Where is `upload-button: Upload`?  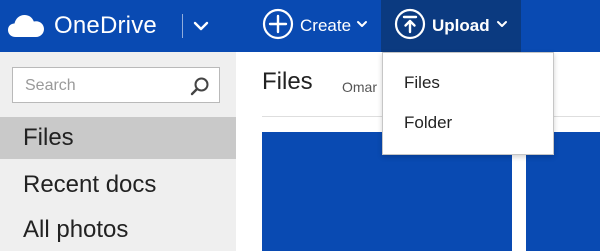 upload-button: Upload is located at coordinates (451, 26).